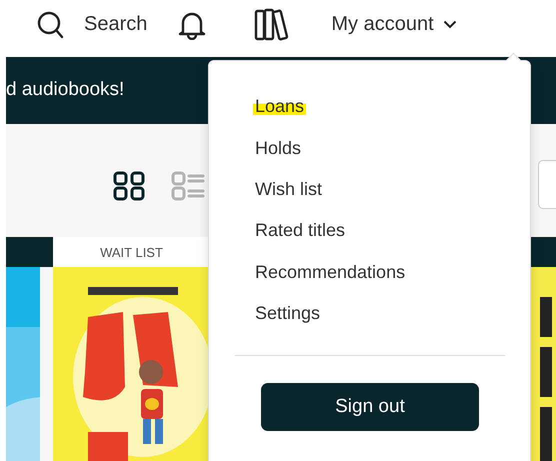 The image size is (556, 461). I want to click on account-menu-button: My account, so click(394, 24).